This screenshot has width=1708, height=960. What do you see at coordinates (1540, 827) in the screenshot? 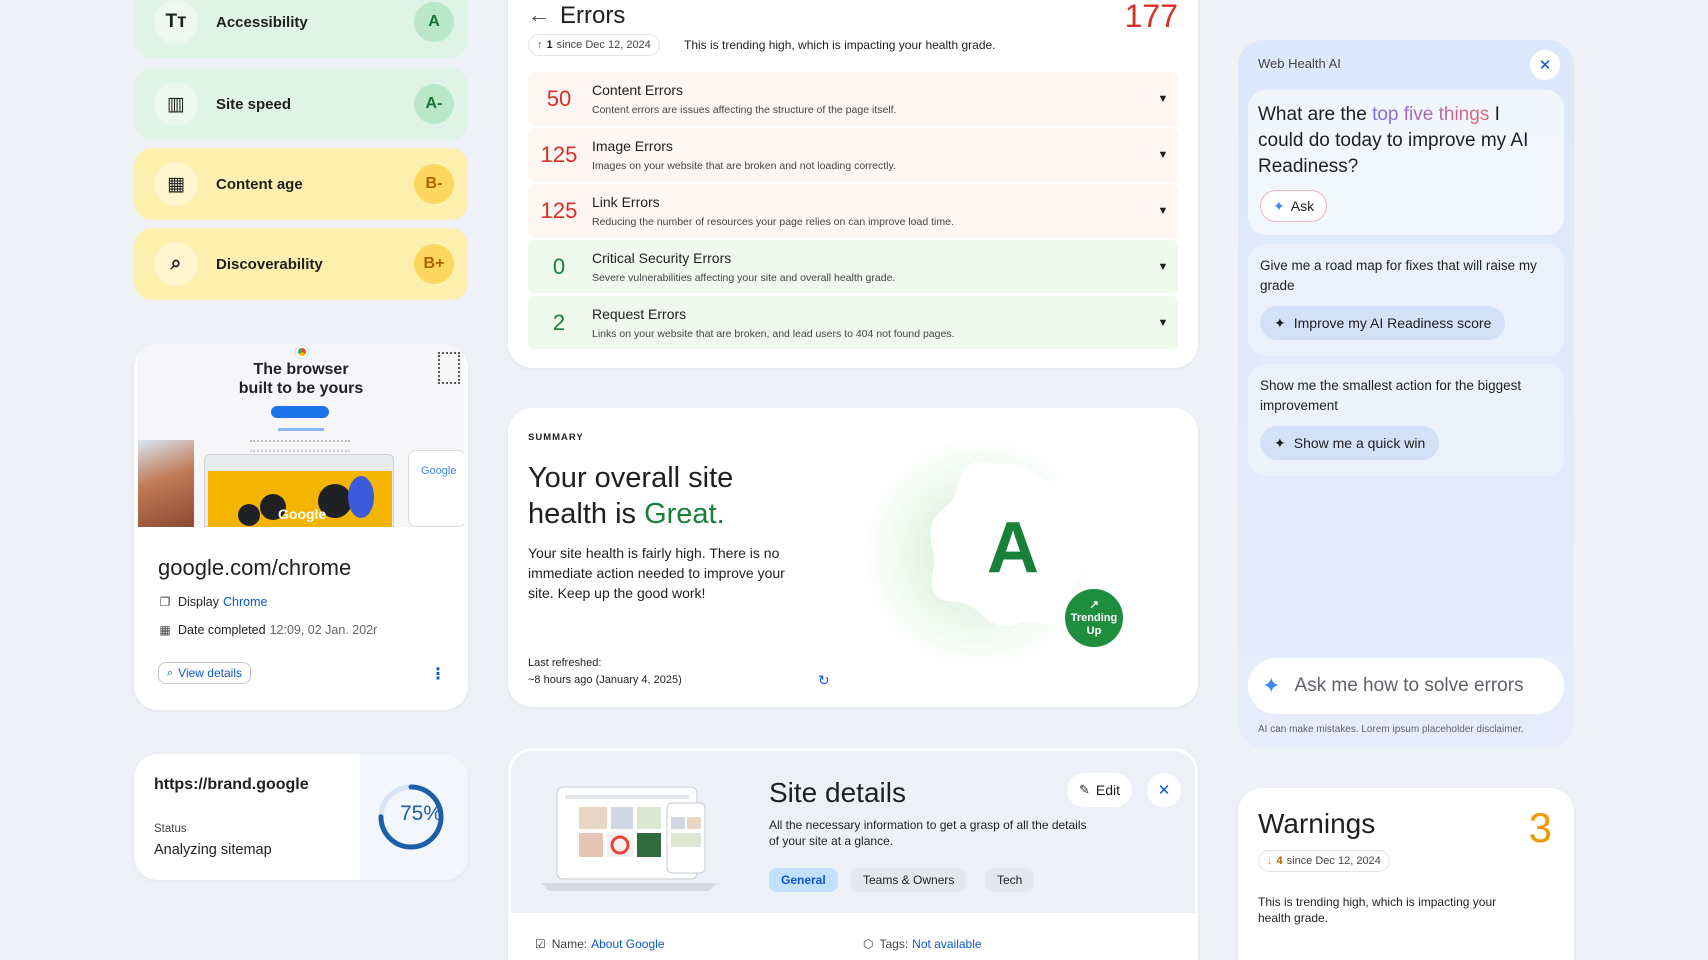
I see `warnings-count: 3` at bounding box center [1540, 827].